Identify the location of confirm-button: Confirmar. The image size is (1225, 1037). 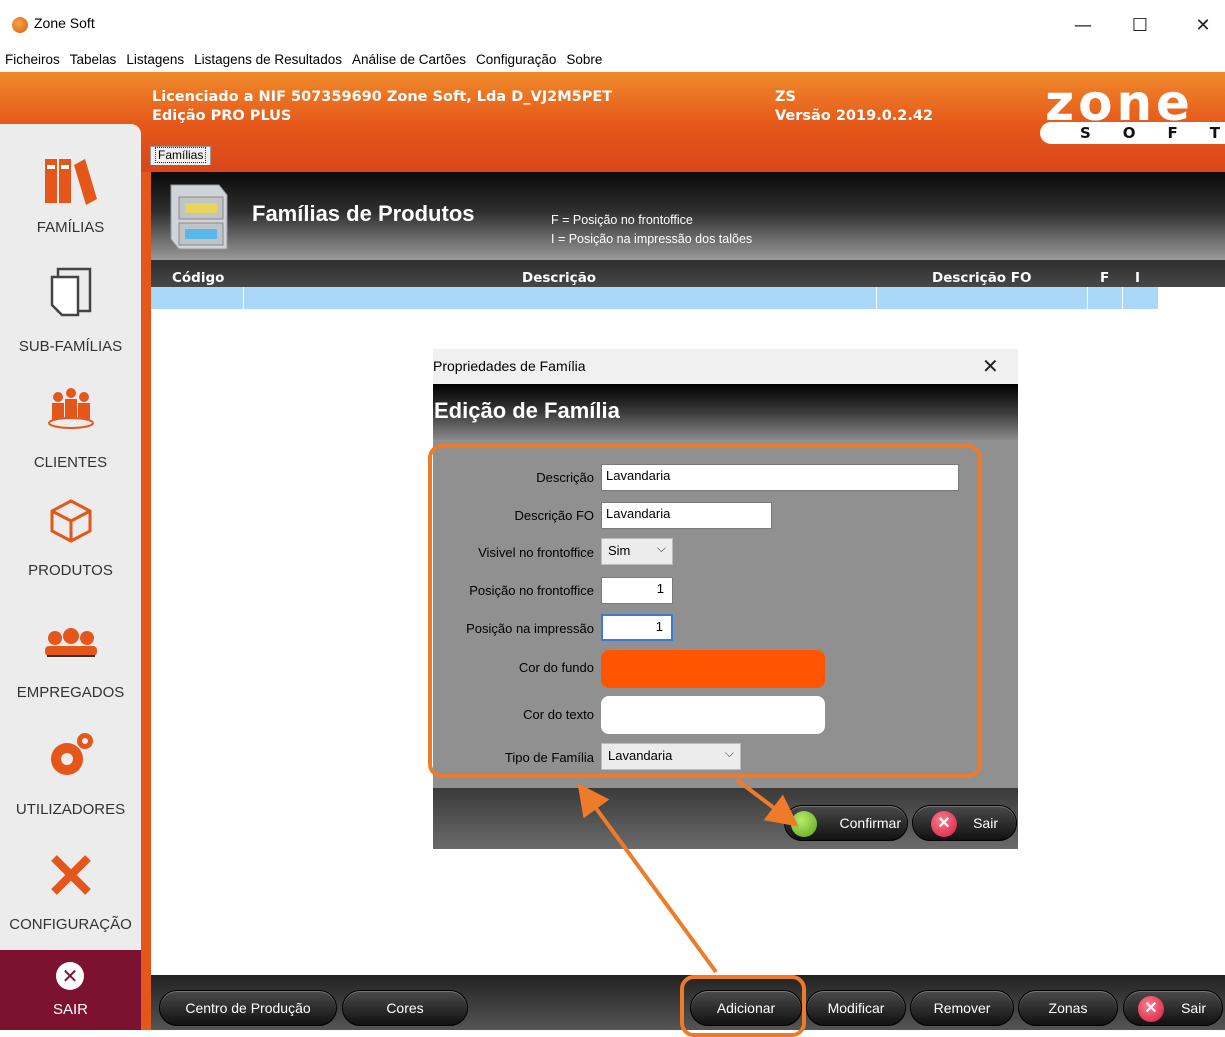
(846, 823).